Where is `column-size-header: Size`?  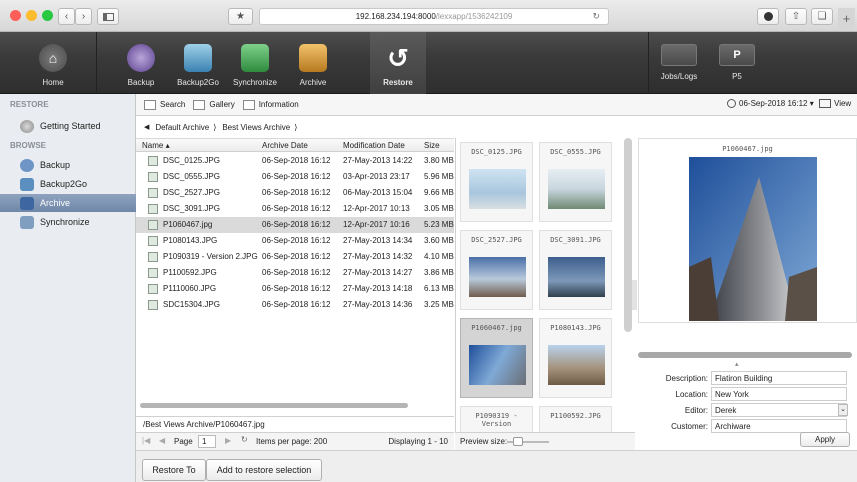 column-size-header: Size is located at coordinates (432, 145).